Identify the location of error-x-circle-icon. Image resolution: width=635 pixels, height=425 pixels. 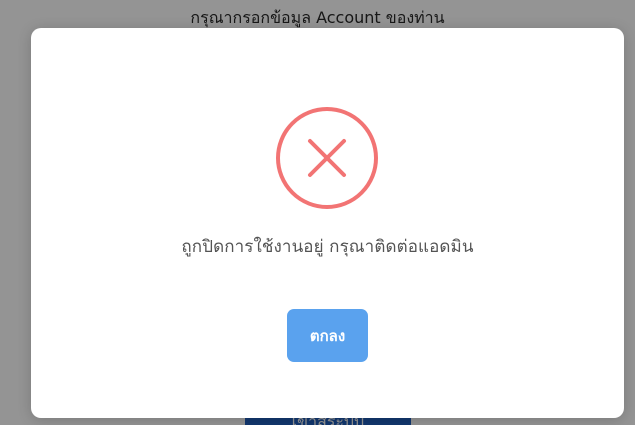
(327, 158).